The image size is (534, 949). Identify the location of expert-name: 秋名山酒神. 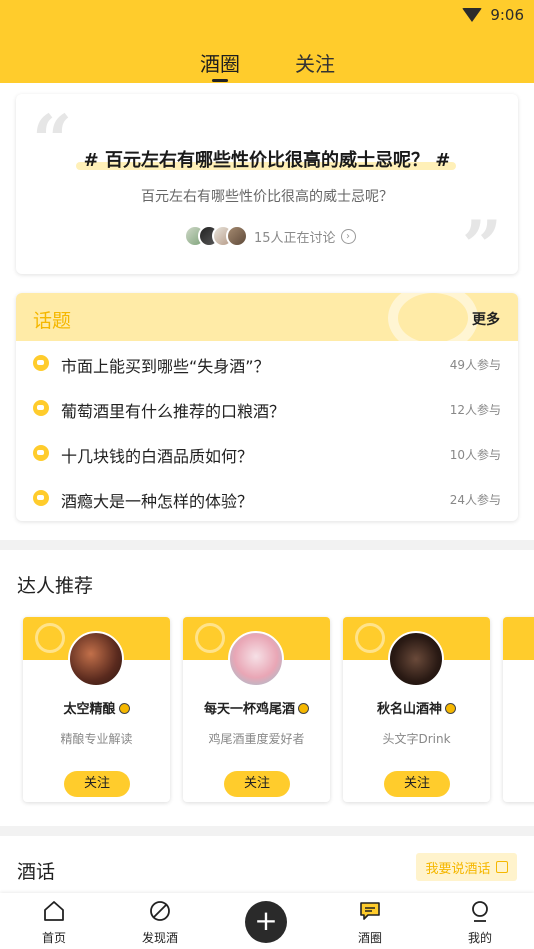
(416, 707).